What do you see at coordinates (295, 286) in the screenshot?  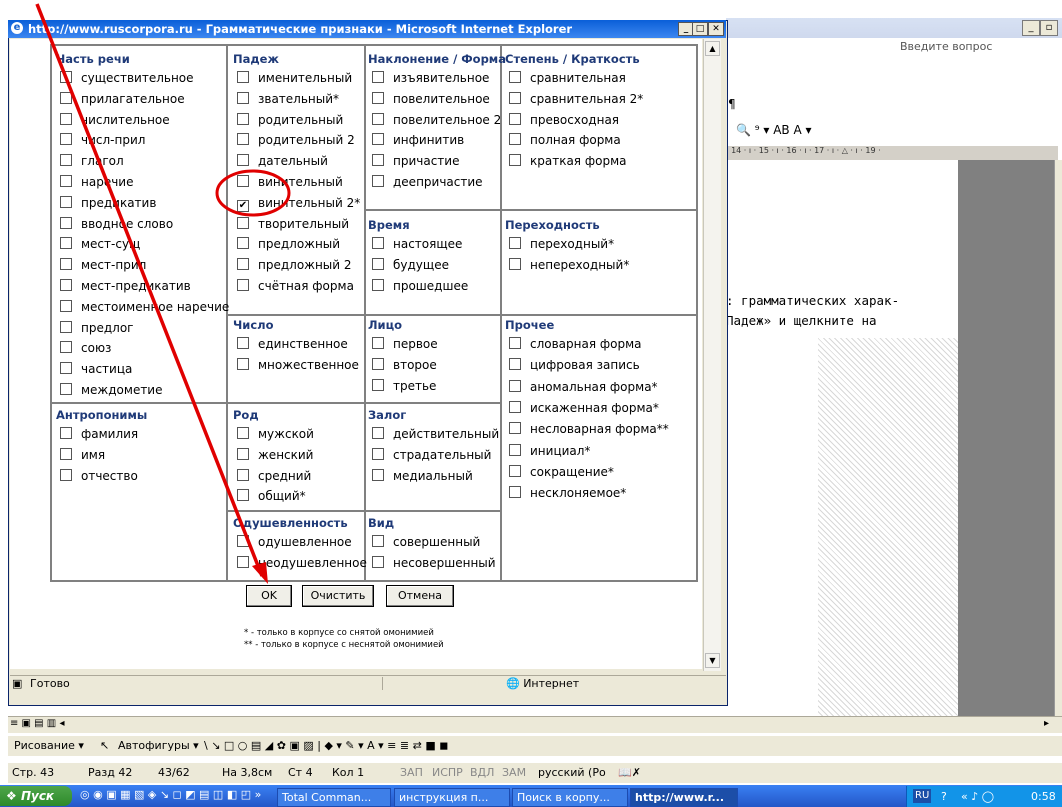 I see `case-option: счётная форма` at bounding box center [295, 286].